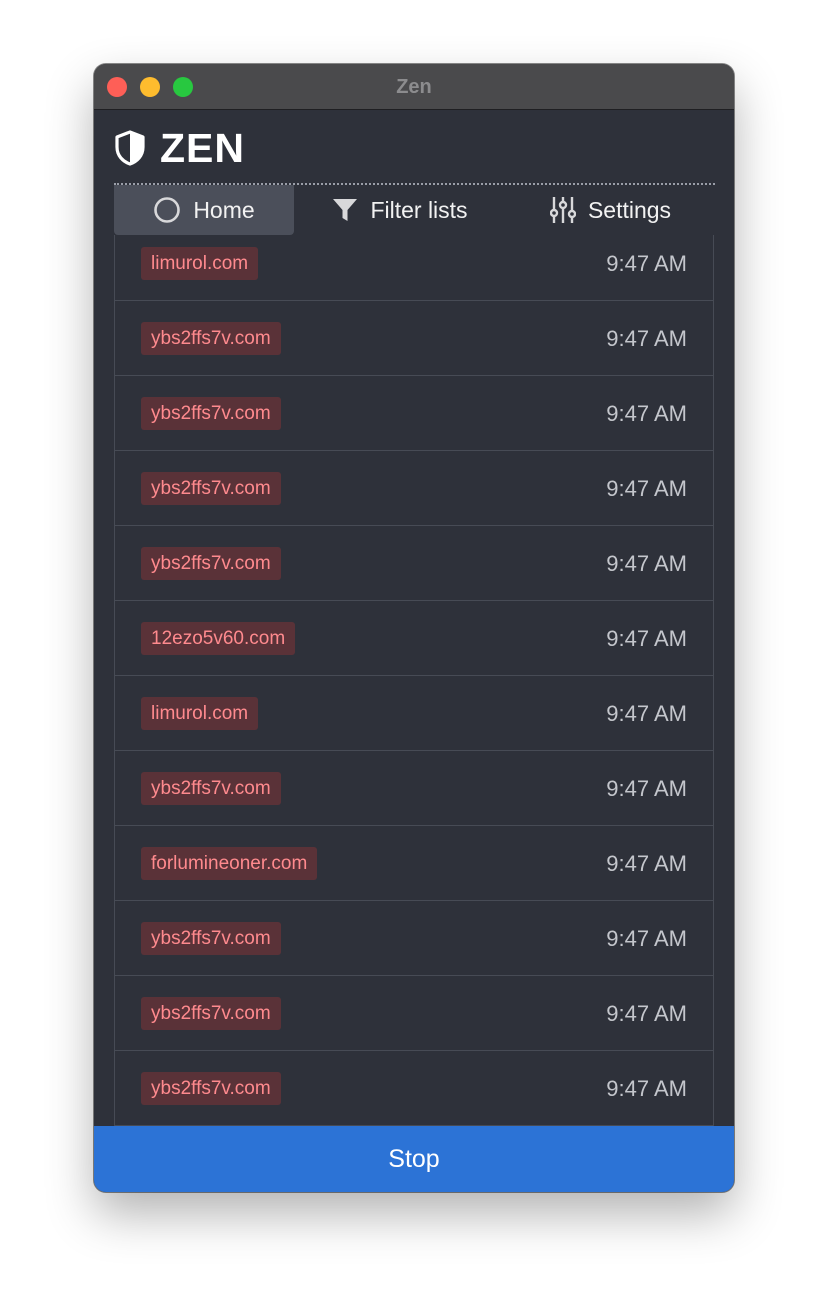 The image size is (828, 1316). What do you see at coordinates (629, 209) in the screenshot?
I see `tab-settings-label: Settings` at bounding box center [629, 209].